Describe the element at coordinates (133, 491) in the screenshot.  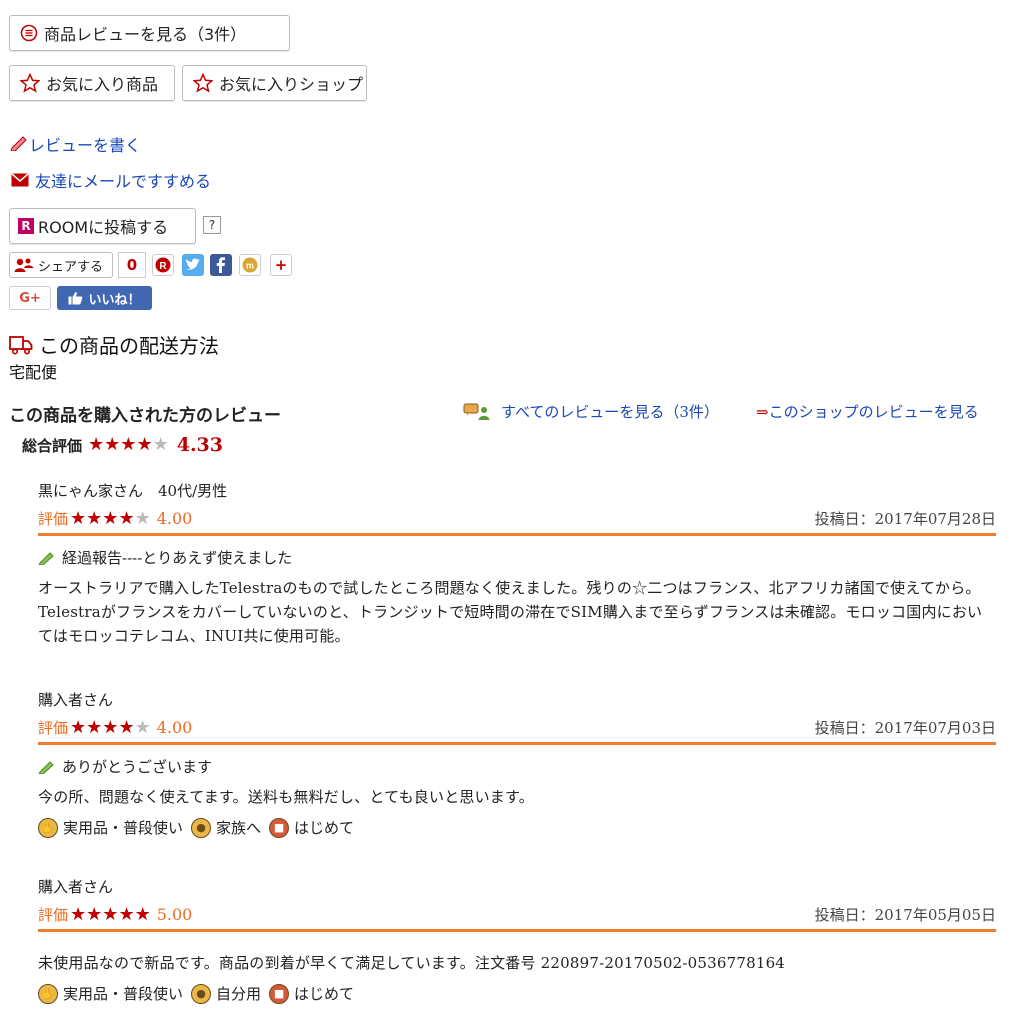
I see `reviewer-name: 黒にゃん家さん 40代/男性` at that location.